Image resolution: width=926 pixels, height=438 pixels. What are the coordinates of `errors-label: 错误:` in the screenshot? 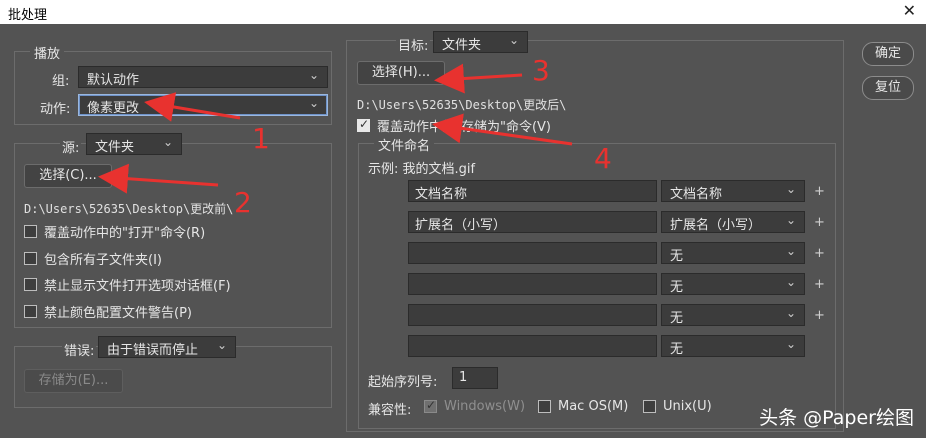 It's located at (79, 349).